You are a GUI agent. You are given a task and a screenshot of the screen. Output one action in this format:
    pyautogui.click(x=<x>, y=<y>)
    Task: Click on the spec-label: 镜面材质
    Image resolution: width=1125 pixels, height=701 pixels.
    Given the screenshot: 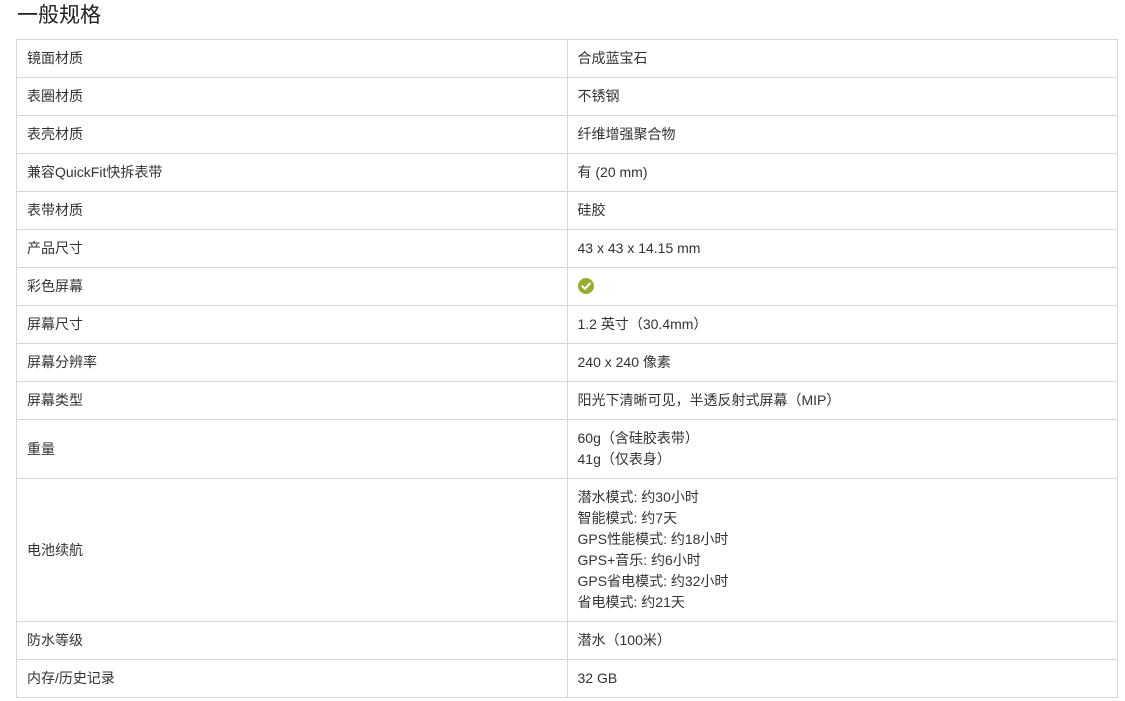 What is the action you would take?
    pyautogui.click(x=292, y=58)
    